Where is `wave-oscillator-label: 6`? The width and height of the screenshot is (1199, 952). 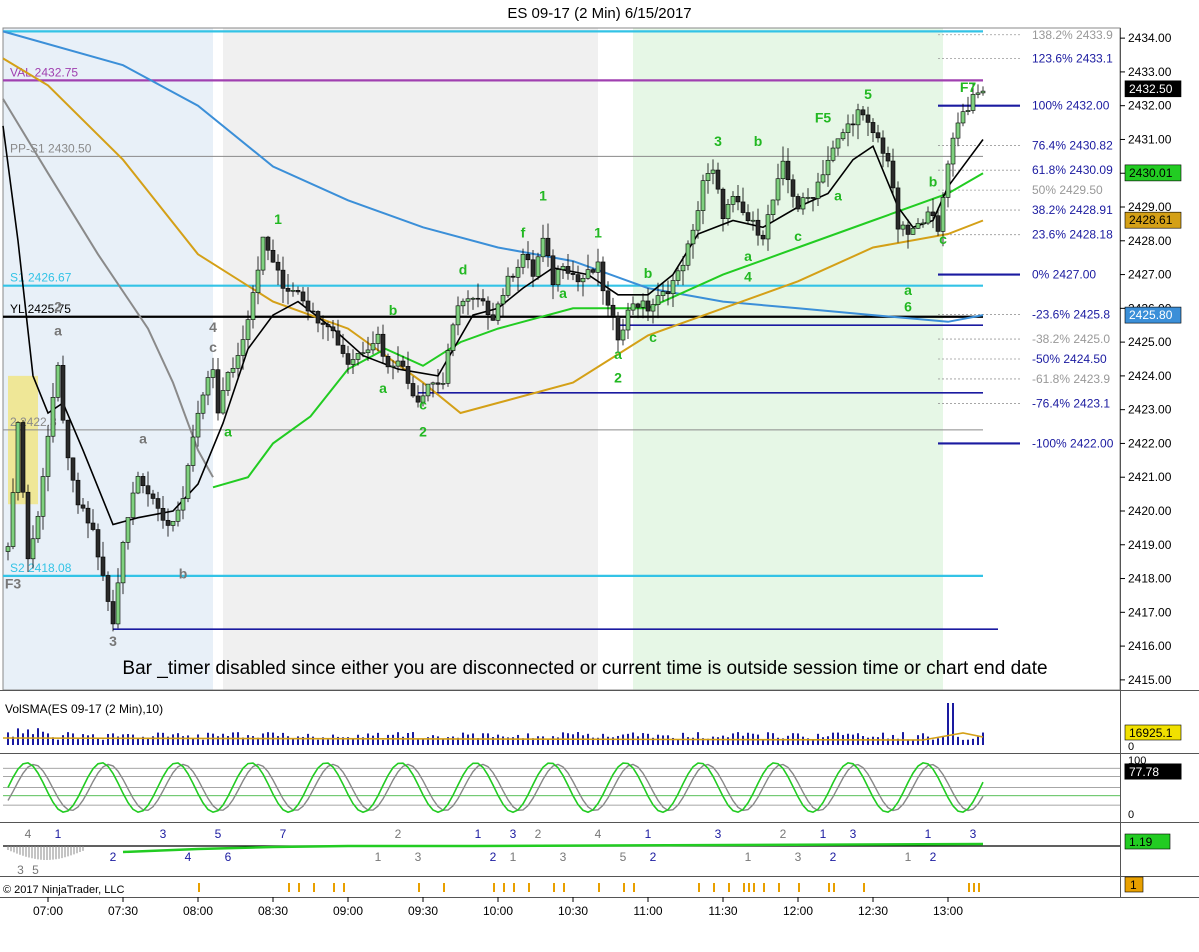
wave-oscillator-label: 6 is located at coordinates (228, 857).